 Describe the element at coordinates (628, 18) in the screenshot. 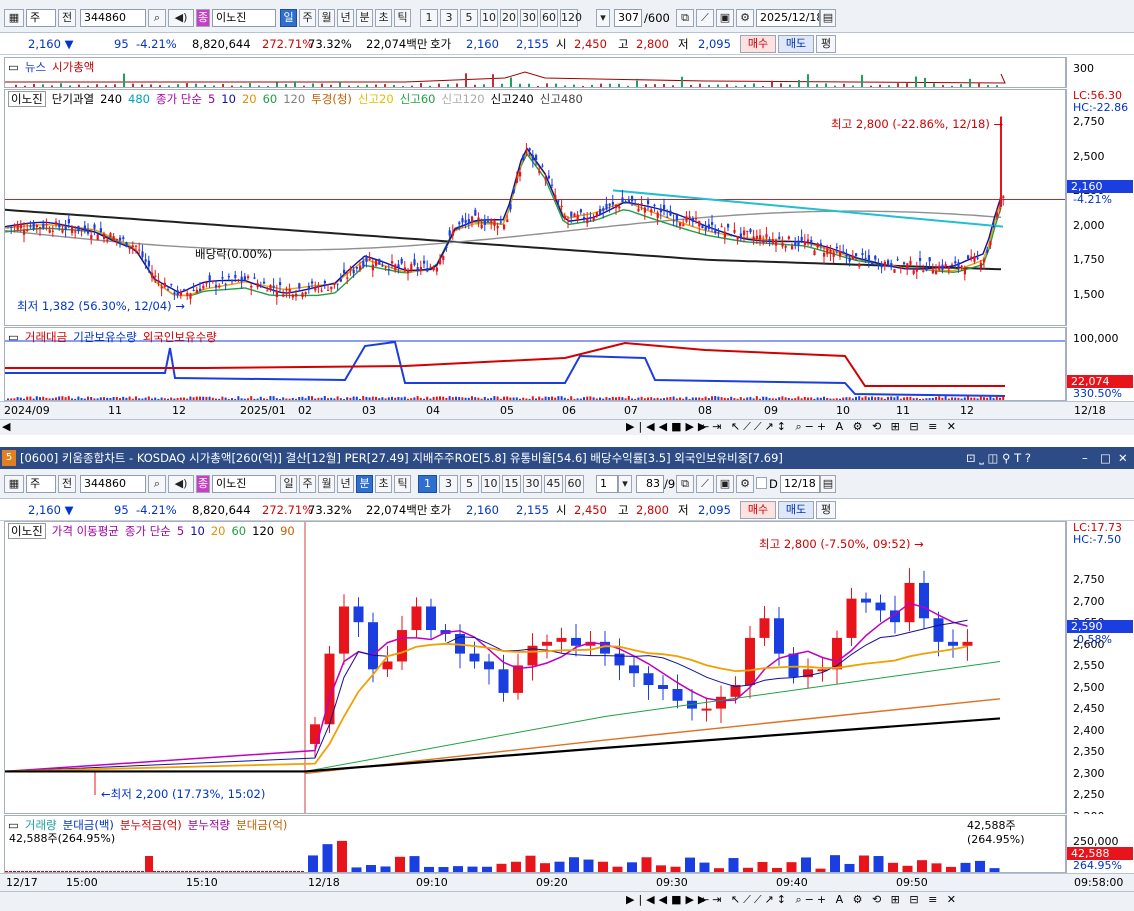

I see `data-count-input: 307` at that location.